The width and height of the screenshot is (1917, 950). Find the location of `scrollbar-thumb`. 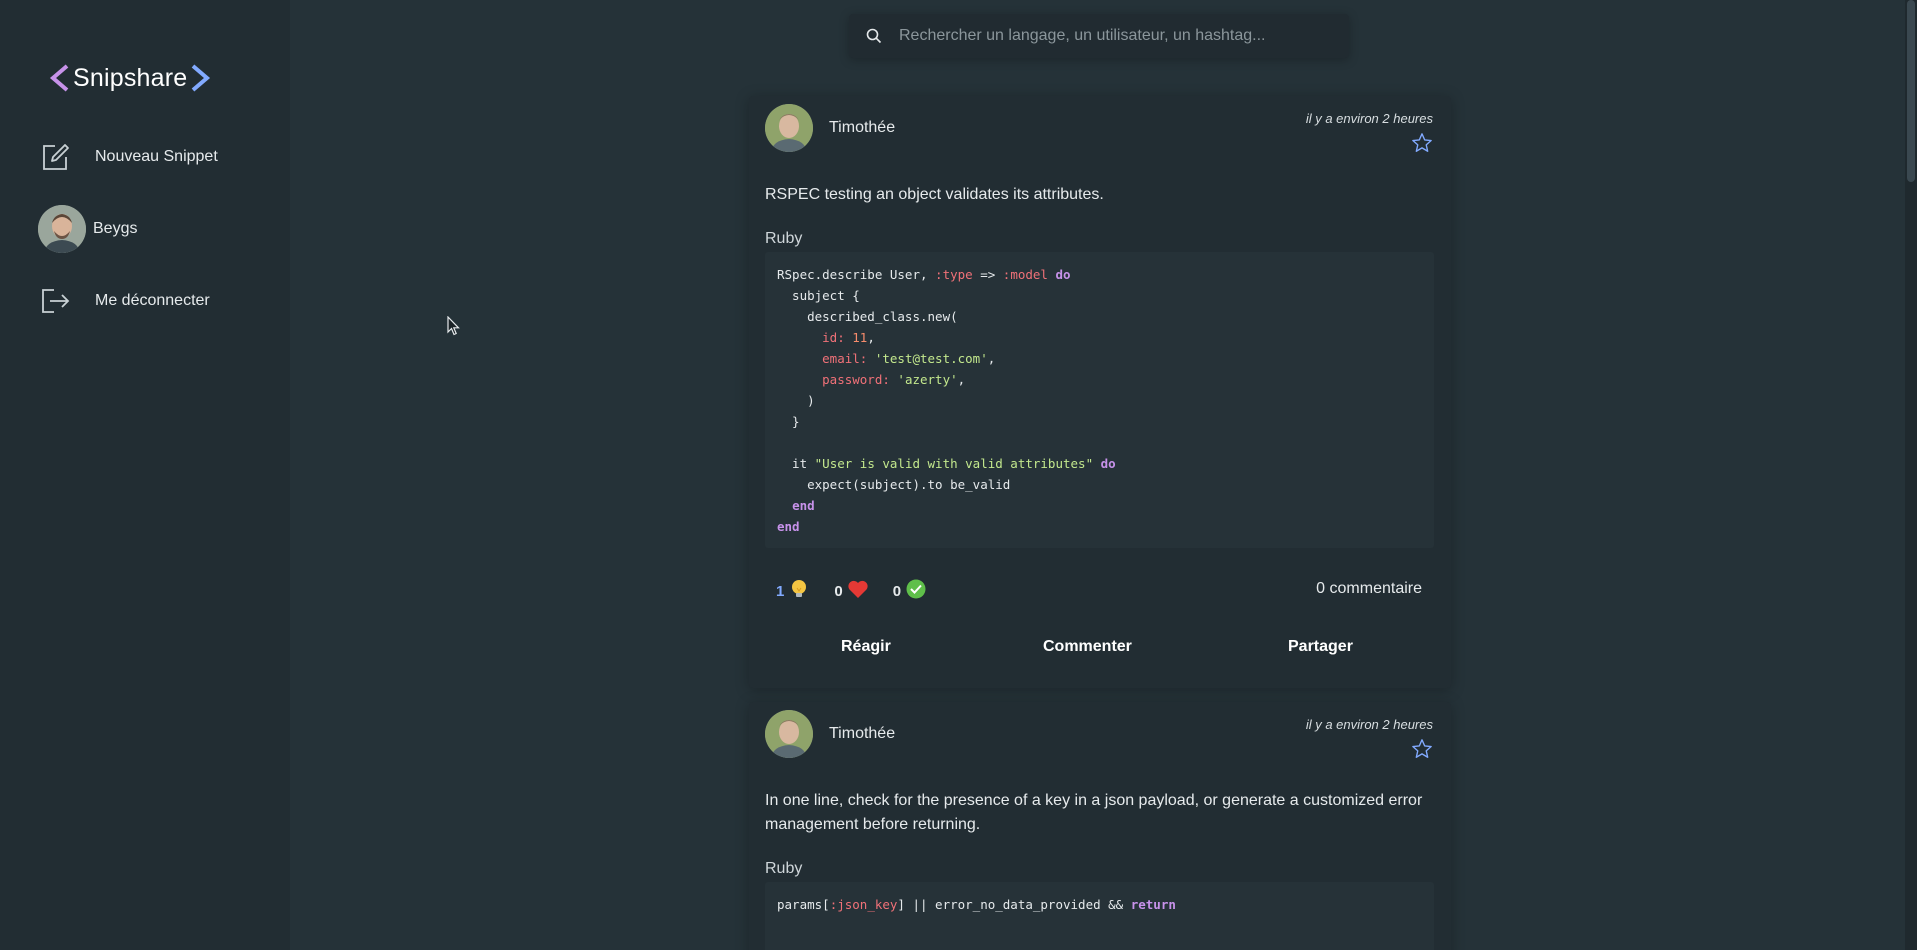

scrollbar-thumb is located at coordinates (1911, 91).